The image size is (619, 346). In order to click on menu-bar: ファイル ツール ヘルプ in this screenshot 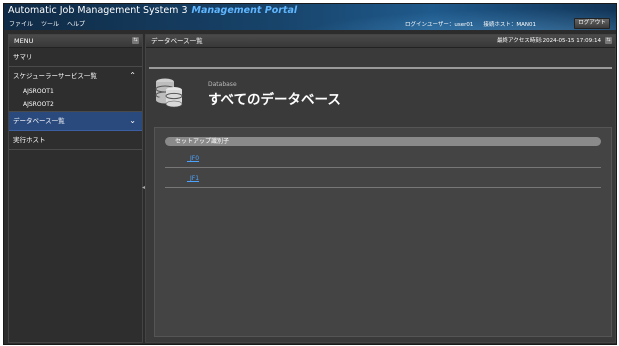, I will do `click(47, 23)`.